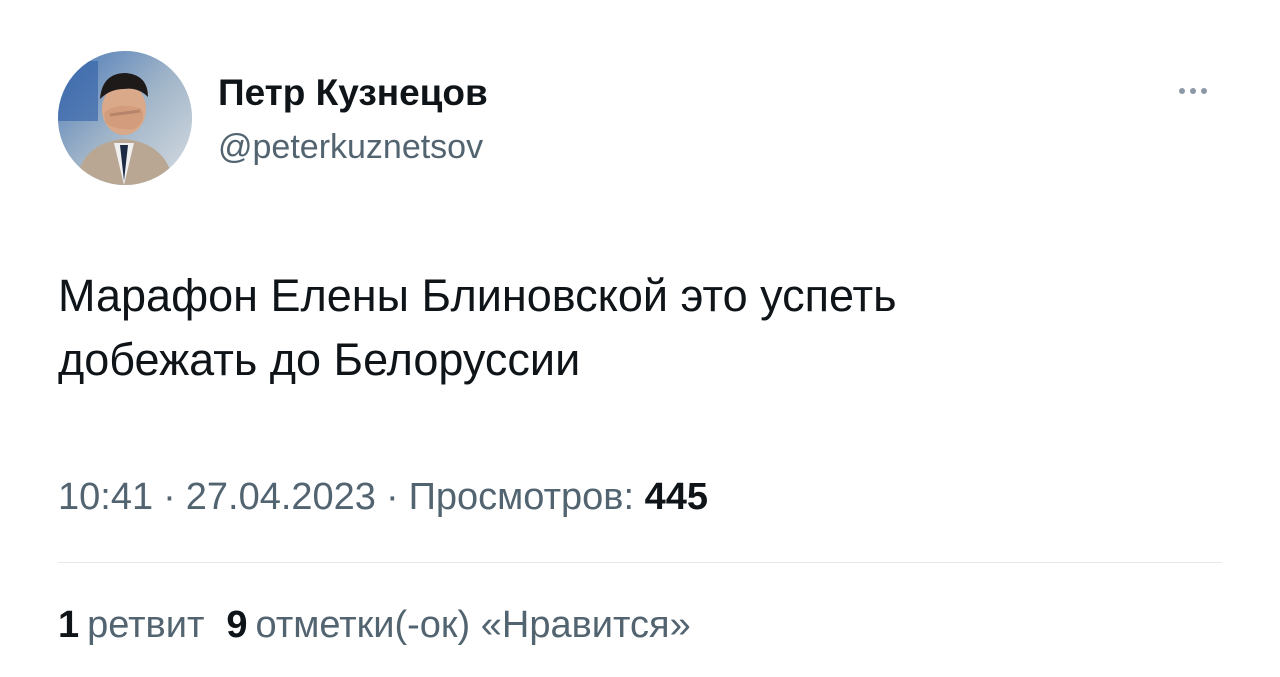 The width and height of the screenshot is (1280, 677). I want to click on tweet-time: 10:41, so click(105, 497).